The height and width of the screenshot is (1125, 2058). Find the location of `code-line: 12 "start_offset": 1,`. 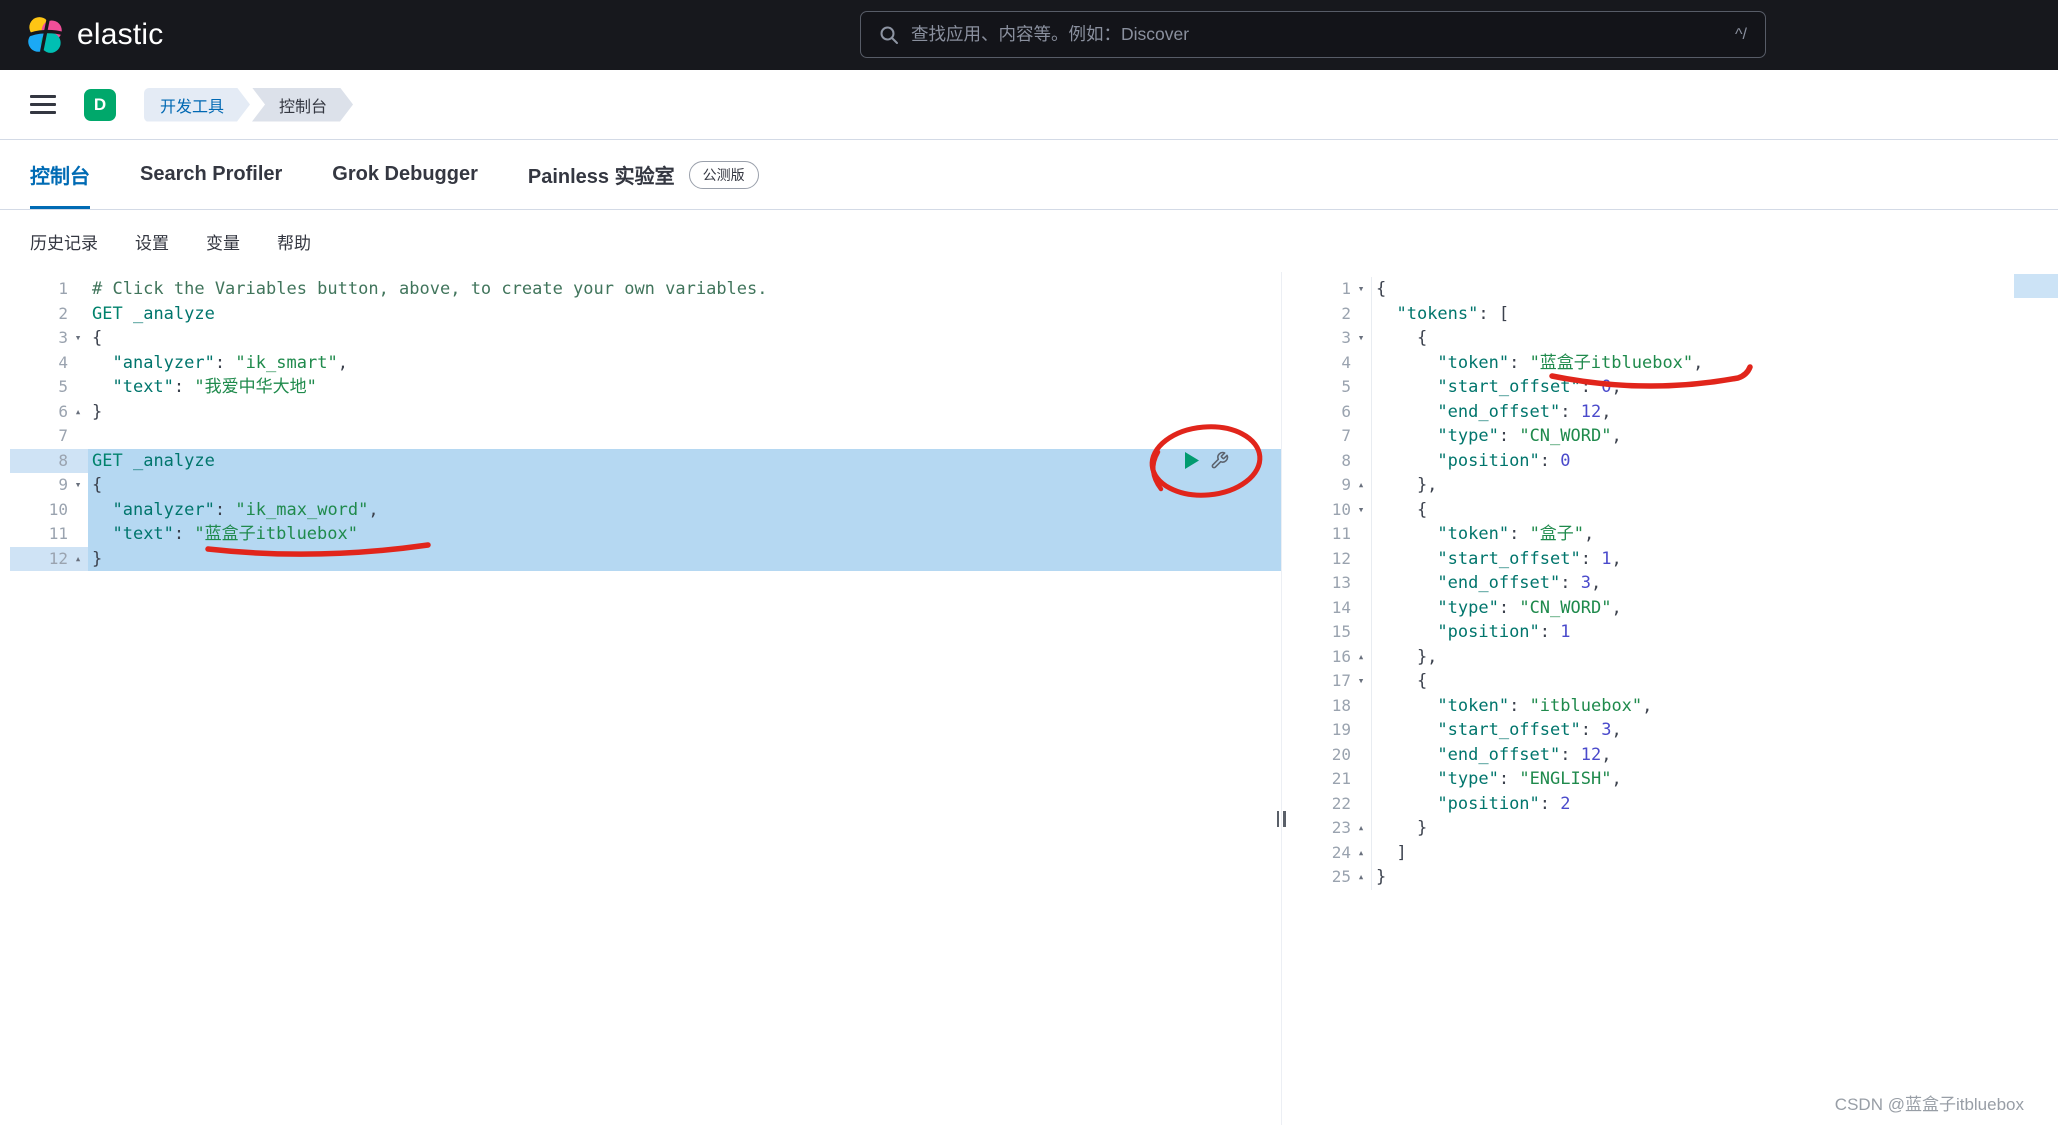

code-line: 12 "start_offset": 1, is located at coordinates (1670, 559).